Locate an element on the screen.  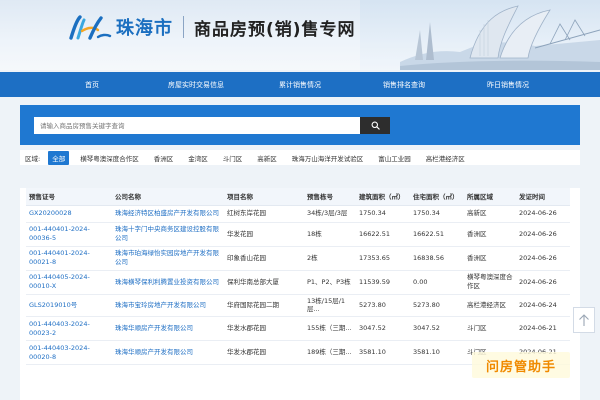
nav-item-home: 首页 is located at coordinates (92, 85).